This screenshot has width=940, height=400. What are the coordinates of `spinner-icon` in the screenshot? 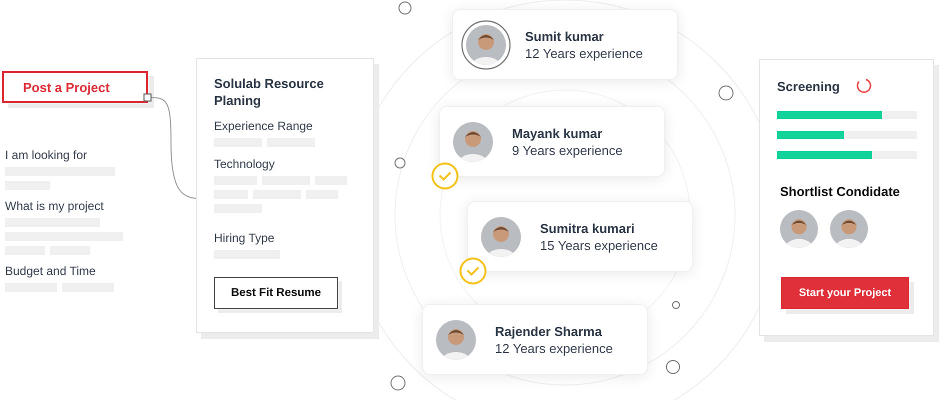 It's located at (864, 86).